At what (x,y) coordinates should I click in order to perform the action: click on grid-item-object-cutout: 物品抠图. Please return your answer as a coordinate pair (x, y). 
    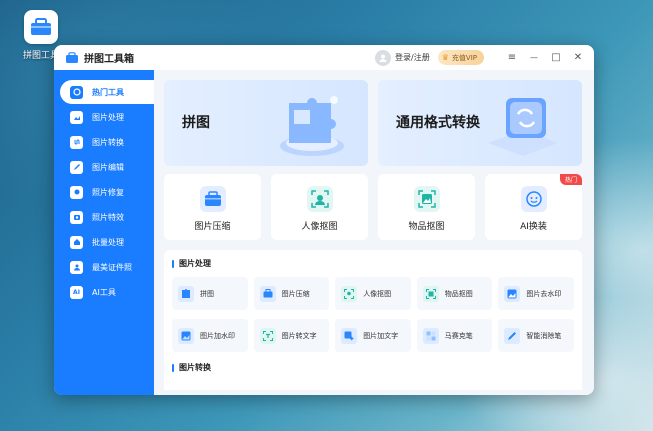
    Looking at the image, I should click on (454, 293).